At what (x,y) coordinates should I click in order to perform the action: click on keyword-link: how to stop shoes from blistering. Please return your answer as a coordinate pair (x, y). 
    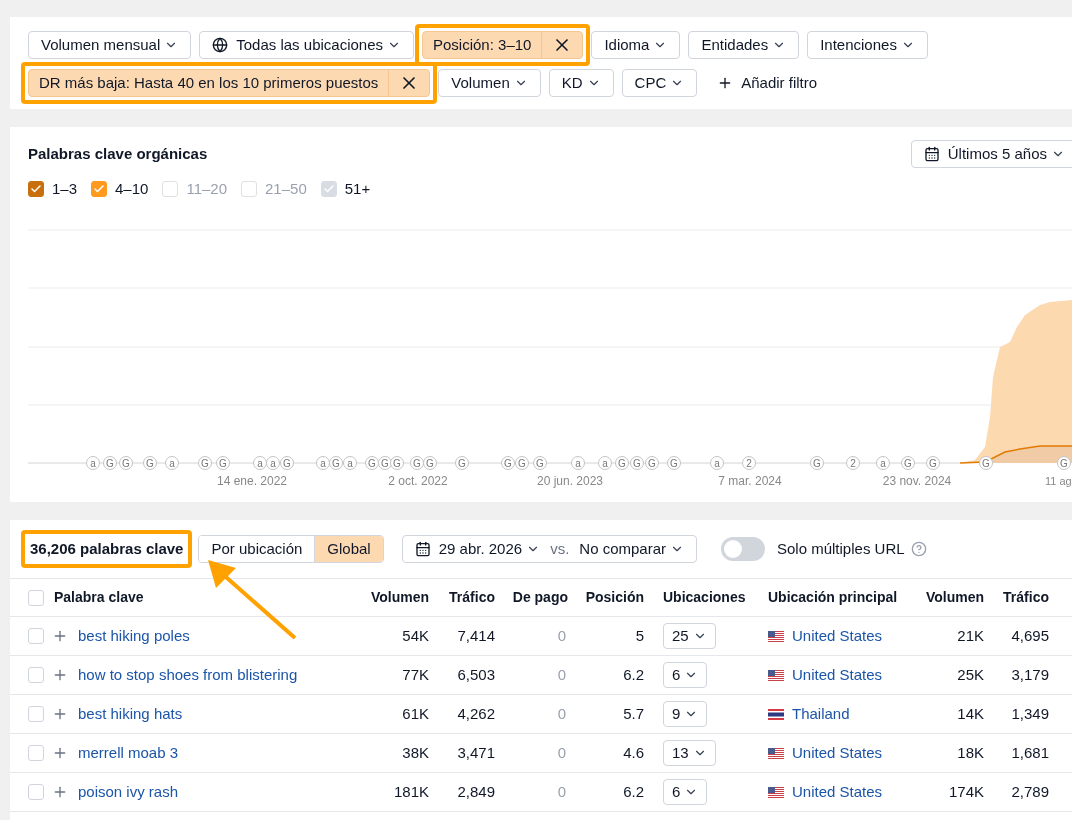
    Looking at the image, I should click on (188, 675).